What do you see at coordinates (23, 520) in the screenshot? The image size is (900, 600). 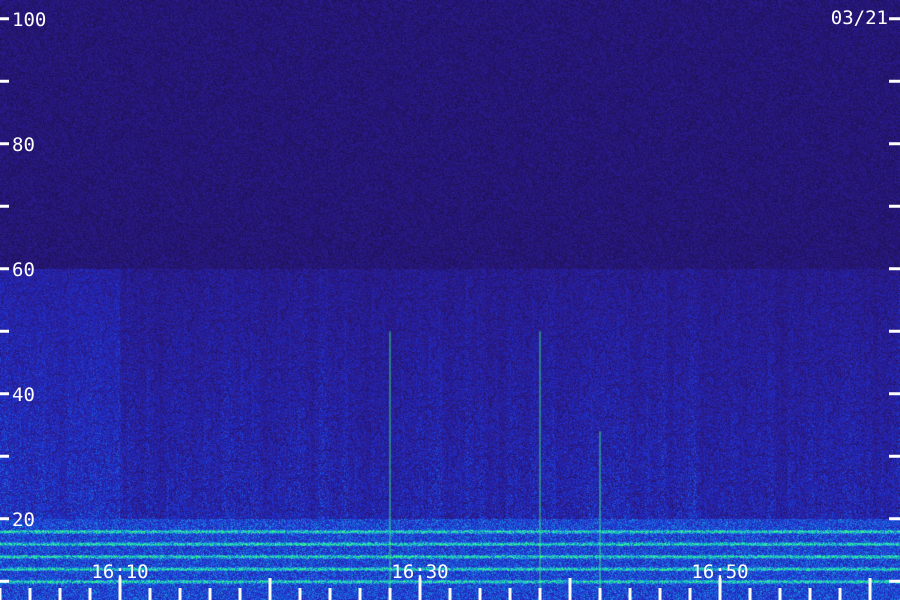 I see `y-tick-label: 20` at bounding box center [23, 520].